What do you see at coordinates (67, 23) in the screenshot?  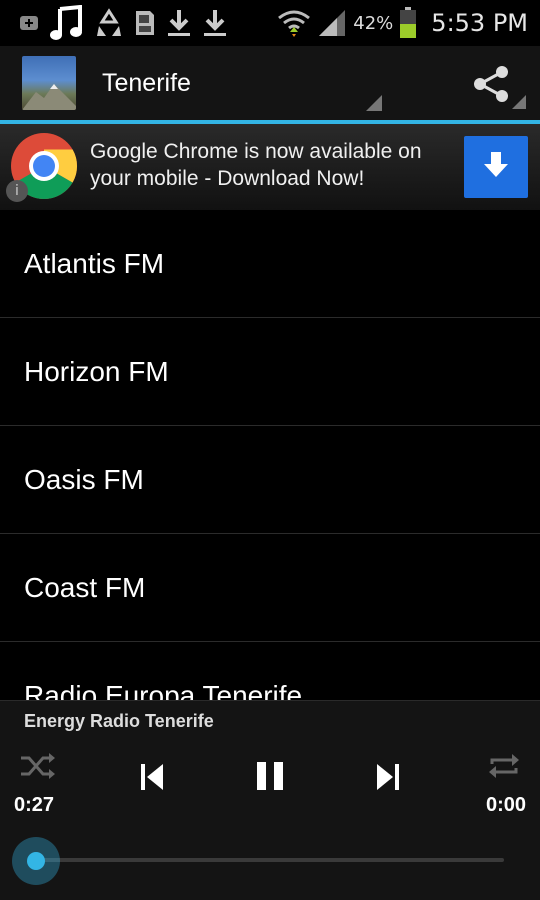 I see `music-note-icon` at bounding box center [67, 23].